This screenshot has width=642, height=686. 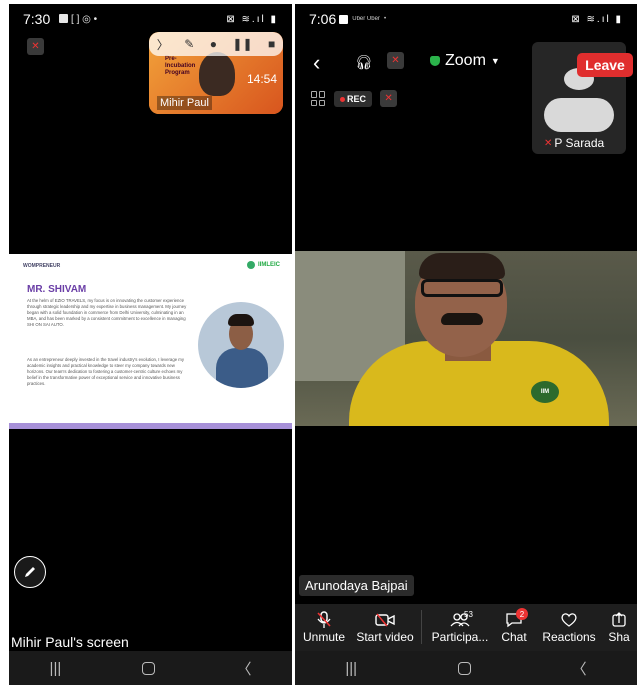 I want to click on globe-icon, so click(x=251, y=265).